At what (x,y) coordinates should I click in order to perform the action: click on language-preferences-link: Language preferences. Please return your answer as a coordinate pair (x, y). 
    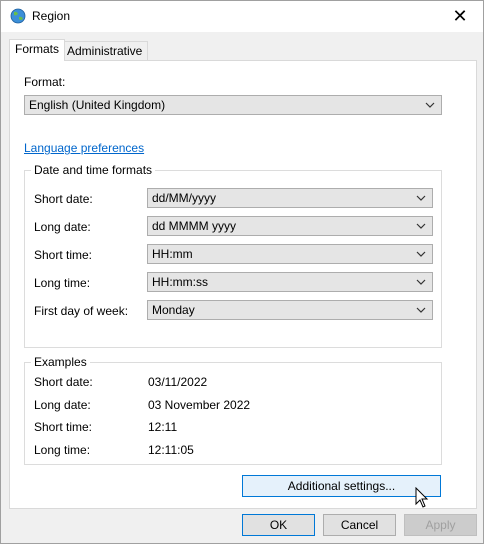
    Looking at the image, I should click on (84, 148).